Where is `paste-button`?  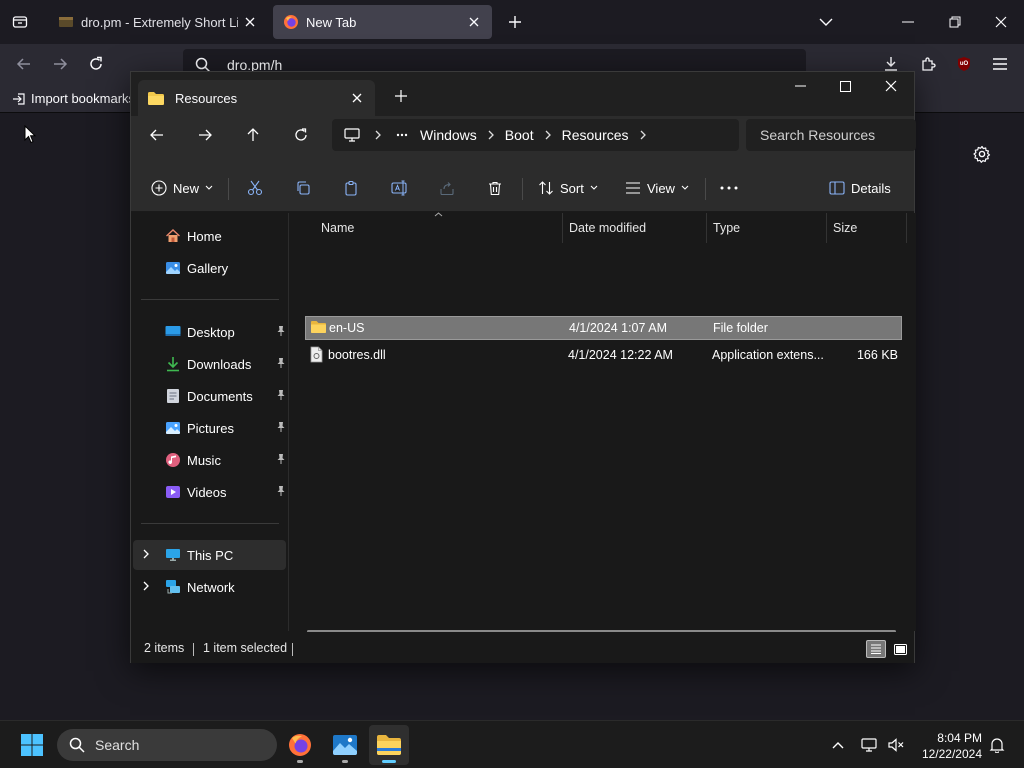 paste-button is located at coordinates (351, 188).